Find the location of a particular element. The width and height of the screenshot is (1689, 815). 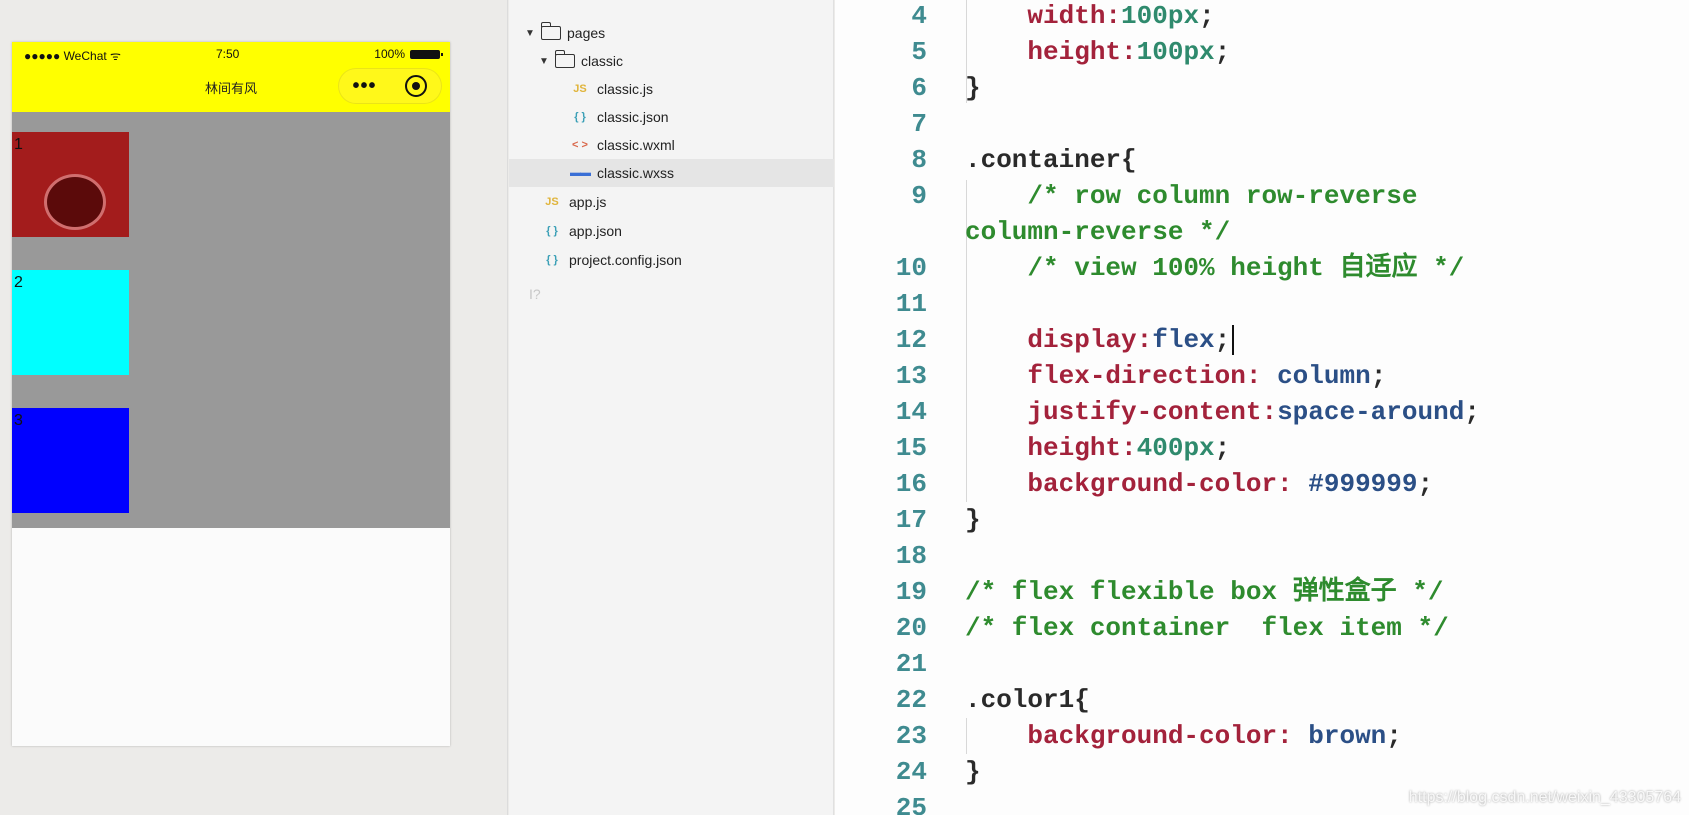

code-token: 400px is located at coordinates (1175, 448).